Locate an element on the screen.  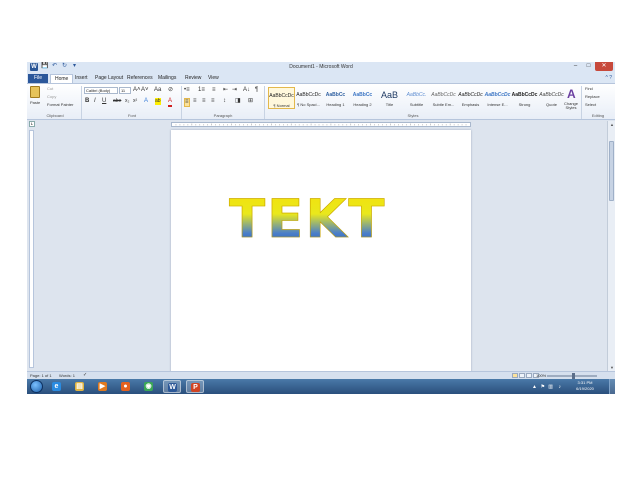
style-item: AaBbCc. Subtitle is located at coordinates (416, 98).